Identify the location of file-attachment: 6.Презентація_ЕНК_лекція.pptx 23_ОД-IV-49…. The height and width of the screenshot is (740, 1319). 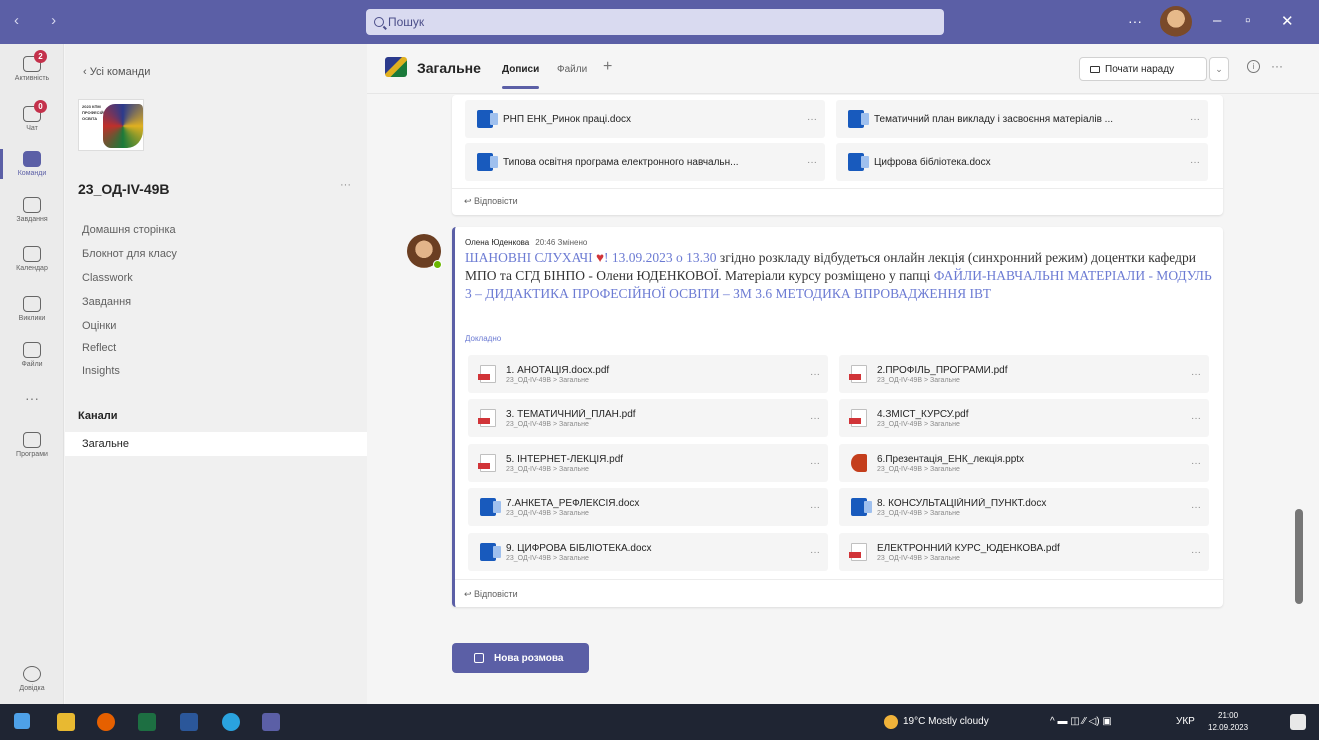
(1024, 463).